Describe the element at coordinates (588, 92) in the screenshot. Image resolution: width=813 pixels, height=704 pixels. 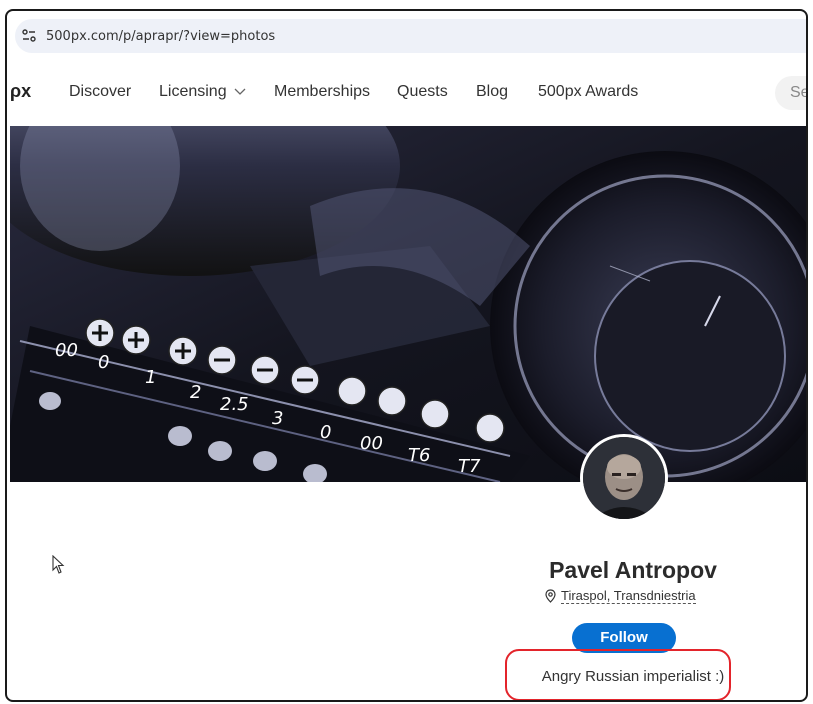
I see `nav-500px-awards: 500px Awards` at that location.